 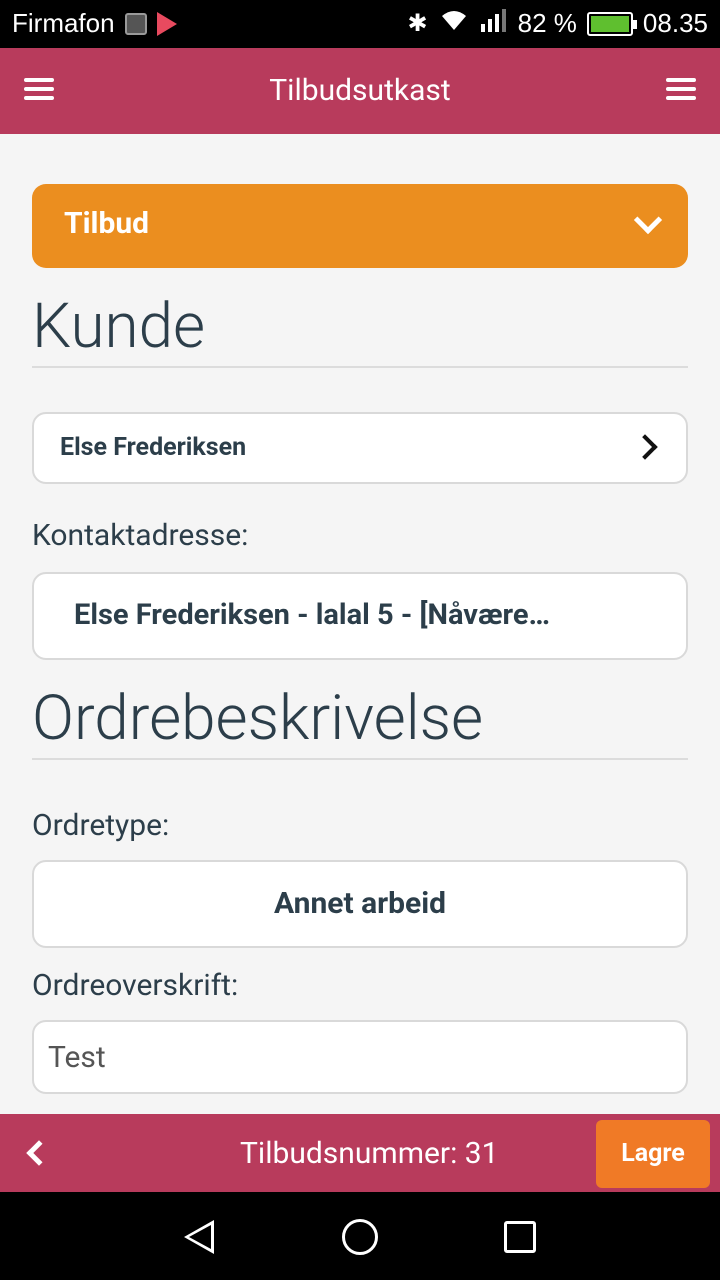 What do you see at coordinates (107, 223) in the screenshot?
I see `accordion-label: Tilbud` at bounding box center [107, 223].